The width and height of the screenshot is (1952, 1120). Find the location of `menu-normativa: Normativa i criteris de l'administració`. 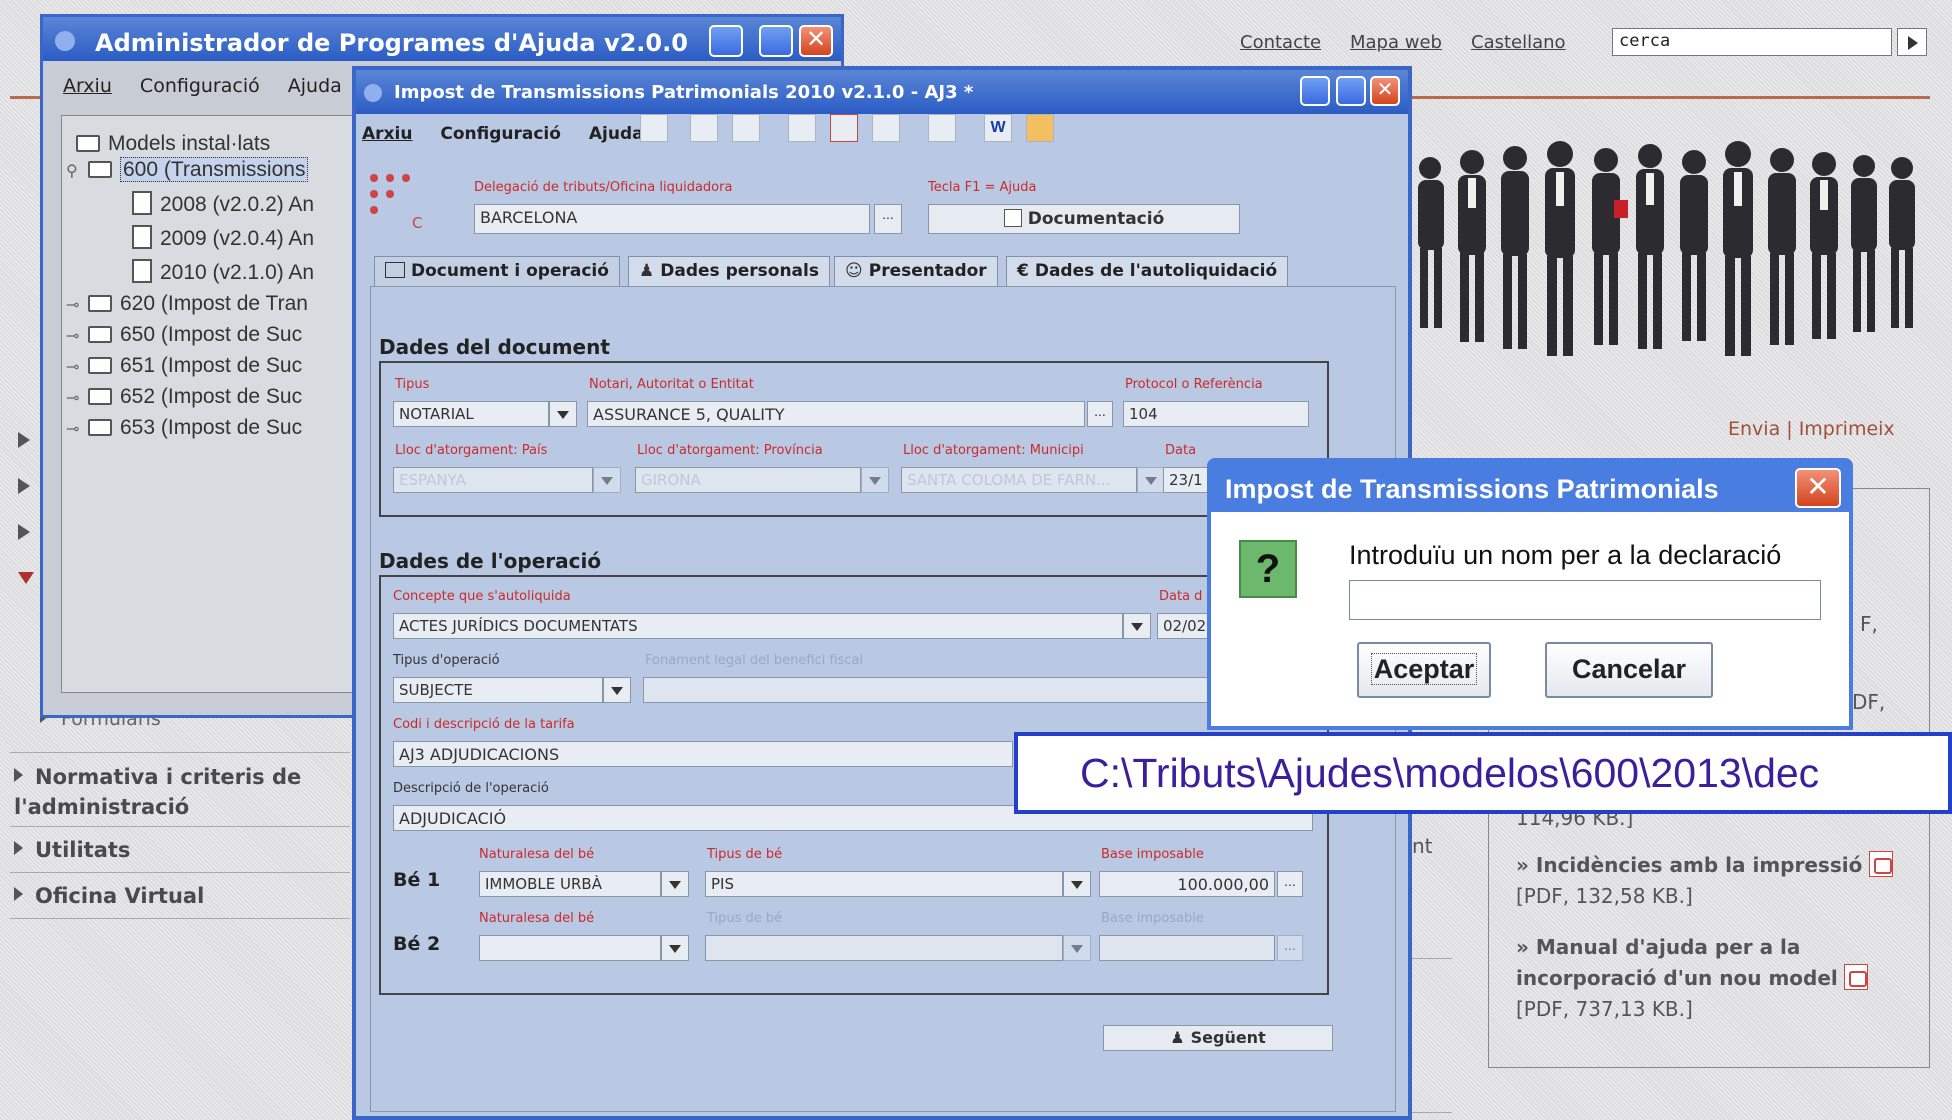

menu-normativa: Normativa i criteris de l'administració is located at coordinates (179, 792).